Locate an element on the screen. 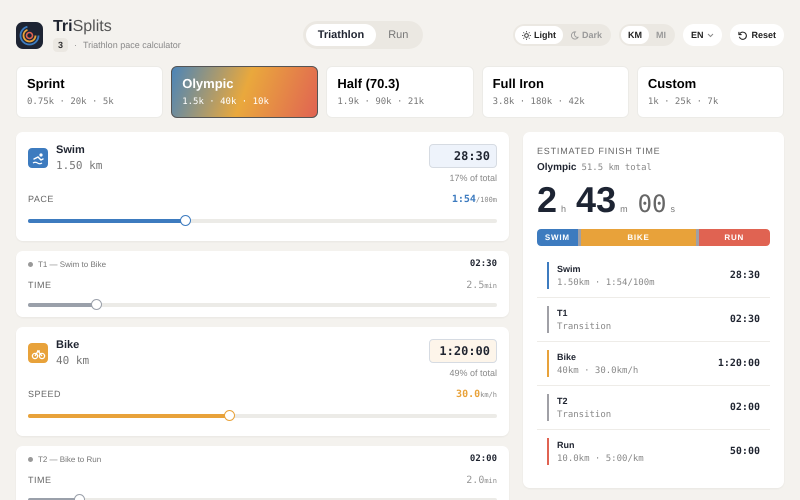 The width and height of the screenshot is (800, 500). subtitle: Triathlon pace calculator is located at coordinates (132, 45).